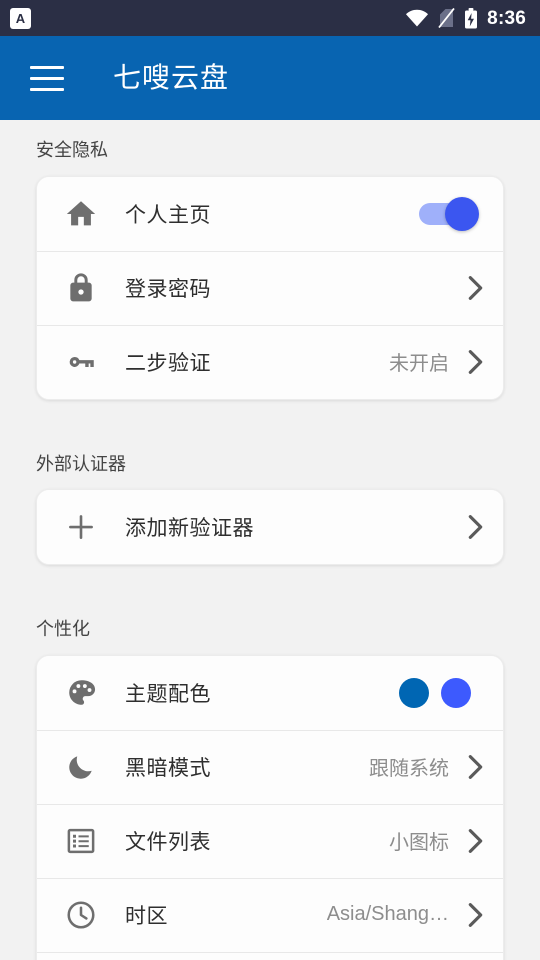  I want to click on palette-icon, so click(81, 692).